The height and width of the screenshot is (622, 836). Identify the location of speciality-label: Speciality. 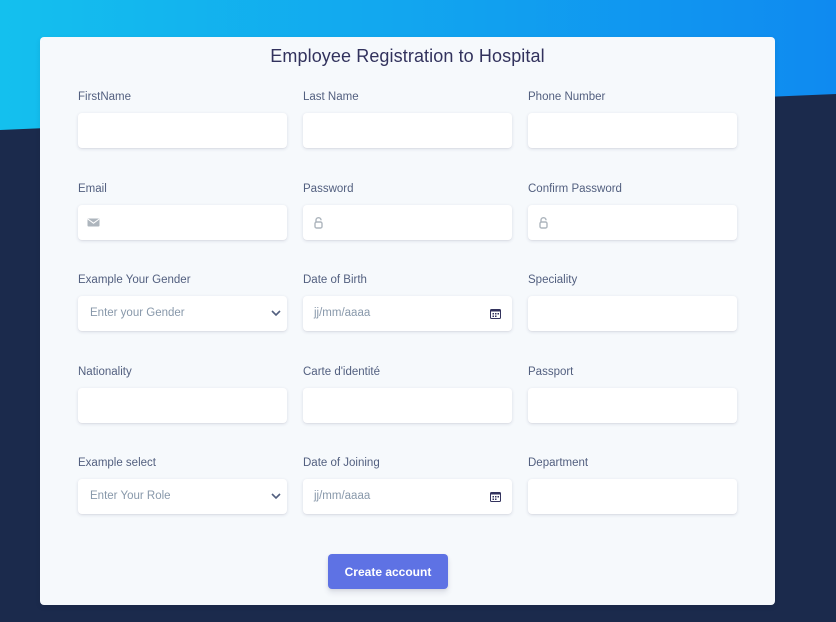
(553, 280).